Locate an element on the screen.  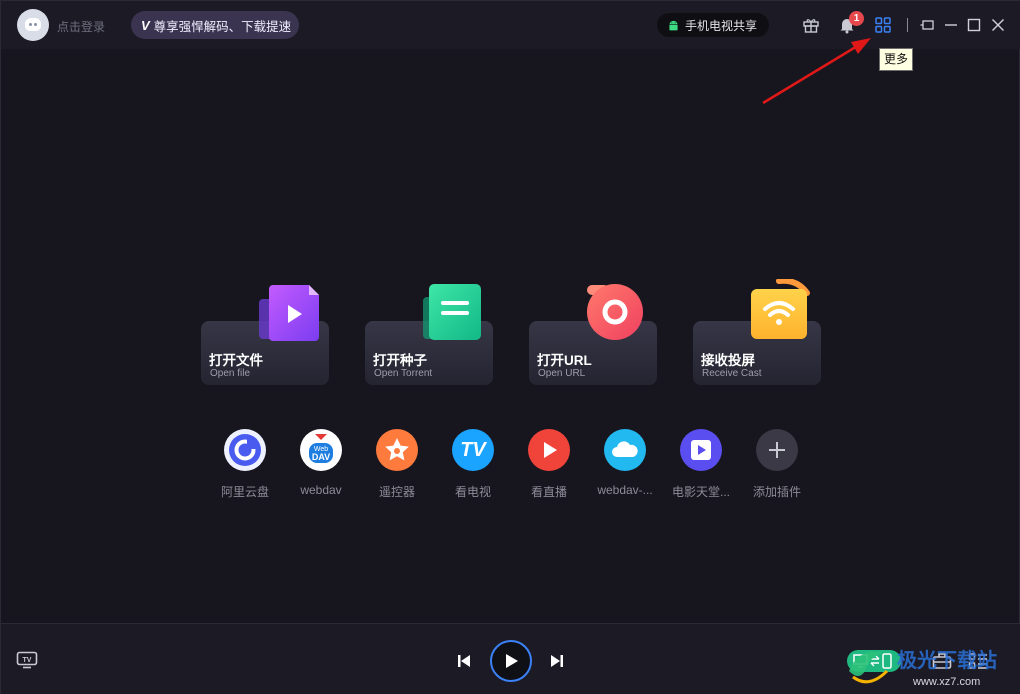
close-icon is located at coordinates (998, 25).